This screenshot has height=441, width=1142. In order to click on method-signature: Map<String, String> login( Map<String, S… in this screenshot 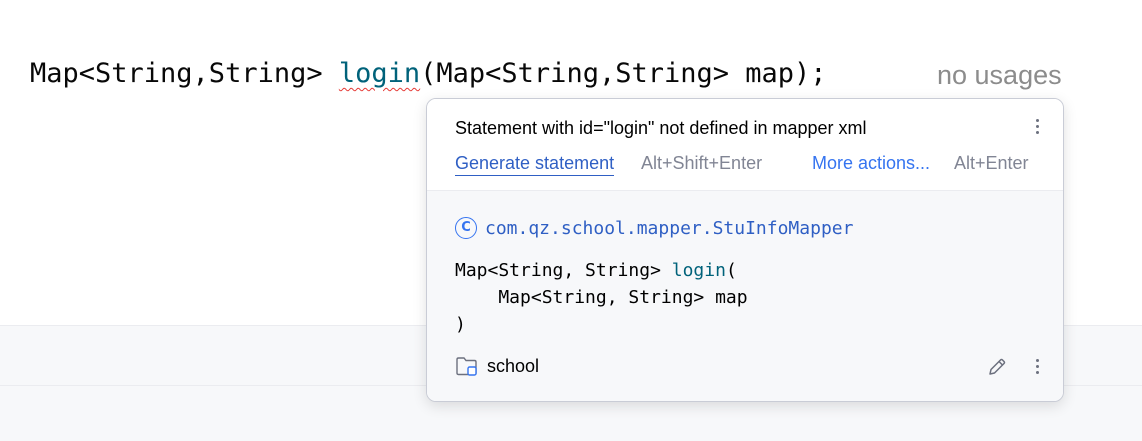, I will do `click(601, 297)`.